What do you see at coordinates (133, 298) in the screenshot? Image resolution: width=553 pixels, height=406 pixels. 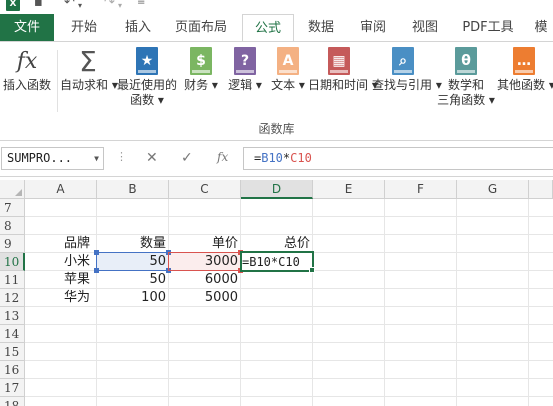 I see `cell-b12: 100` at bounding box center [133, 298].